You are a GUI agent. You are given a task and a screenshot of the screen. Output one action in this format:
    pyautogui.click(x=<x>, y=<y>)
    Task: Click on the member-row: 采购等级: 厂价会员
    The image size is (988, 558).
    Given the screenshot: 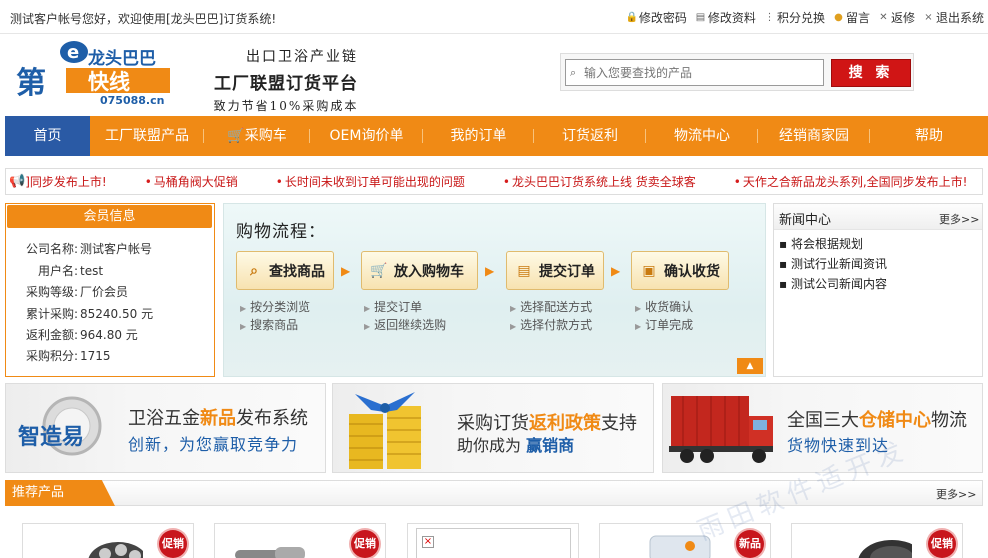 What is the action you would take?
    pyautogui.click(x=77, y=292)
    